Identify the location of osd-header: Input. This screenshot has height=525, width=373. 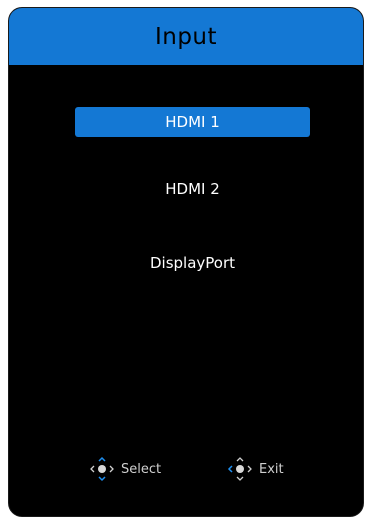
(186, 36).